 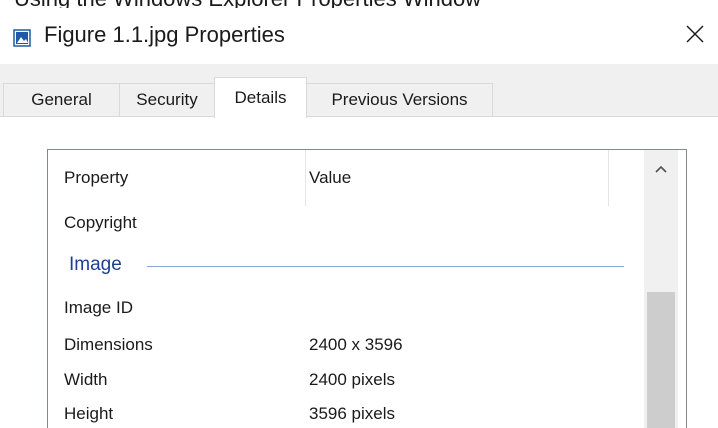 I want to click on column-header-property: Property, so click(x=184, y=178).